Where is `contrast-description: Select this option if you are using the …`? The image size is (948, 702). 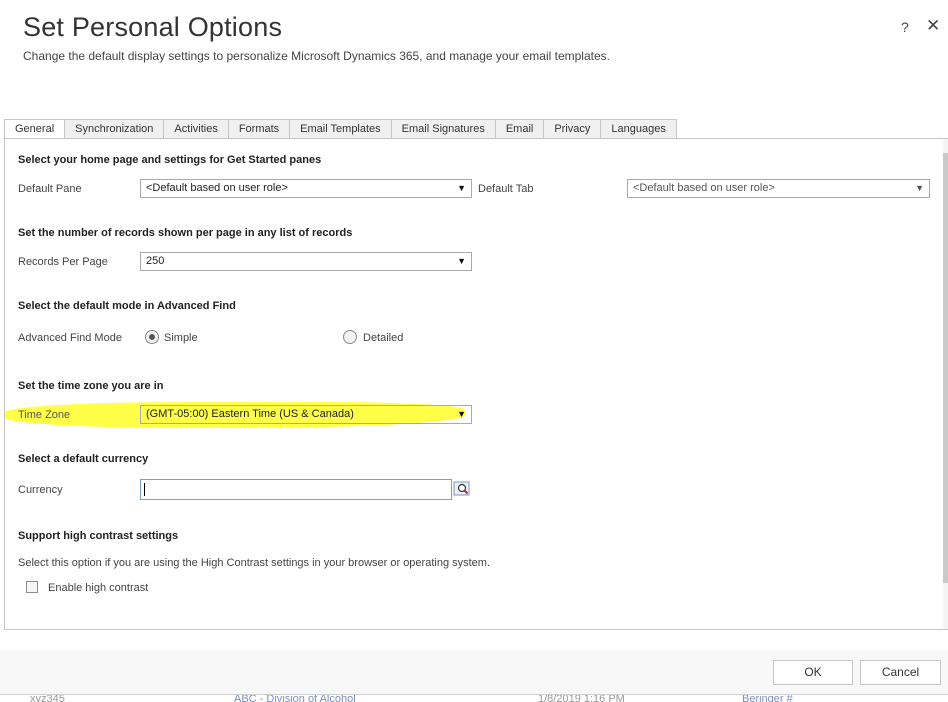
contrast-description: Select this option if you are using the … is located at coordinates (254, 563).